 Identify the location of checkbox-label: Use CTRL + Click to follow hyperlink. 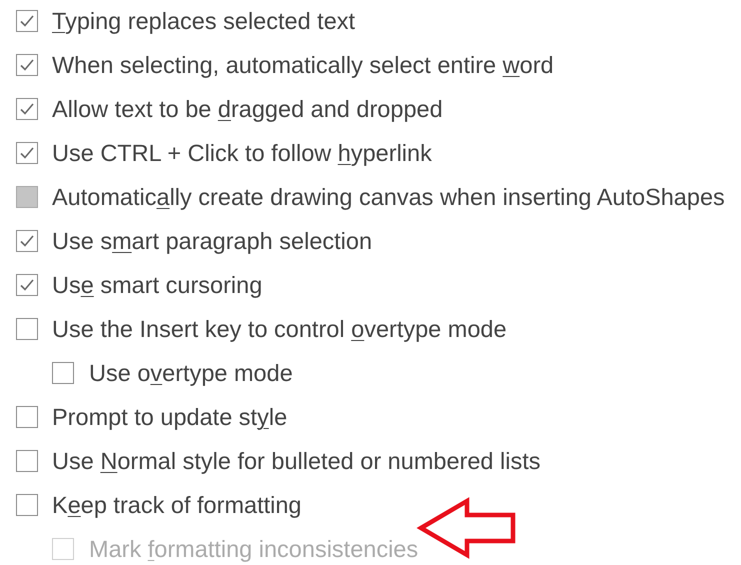
(242, 153).